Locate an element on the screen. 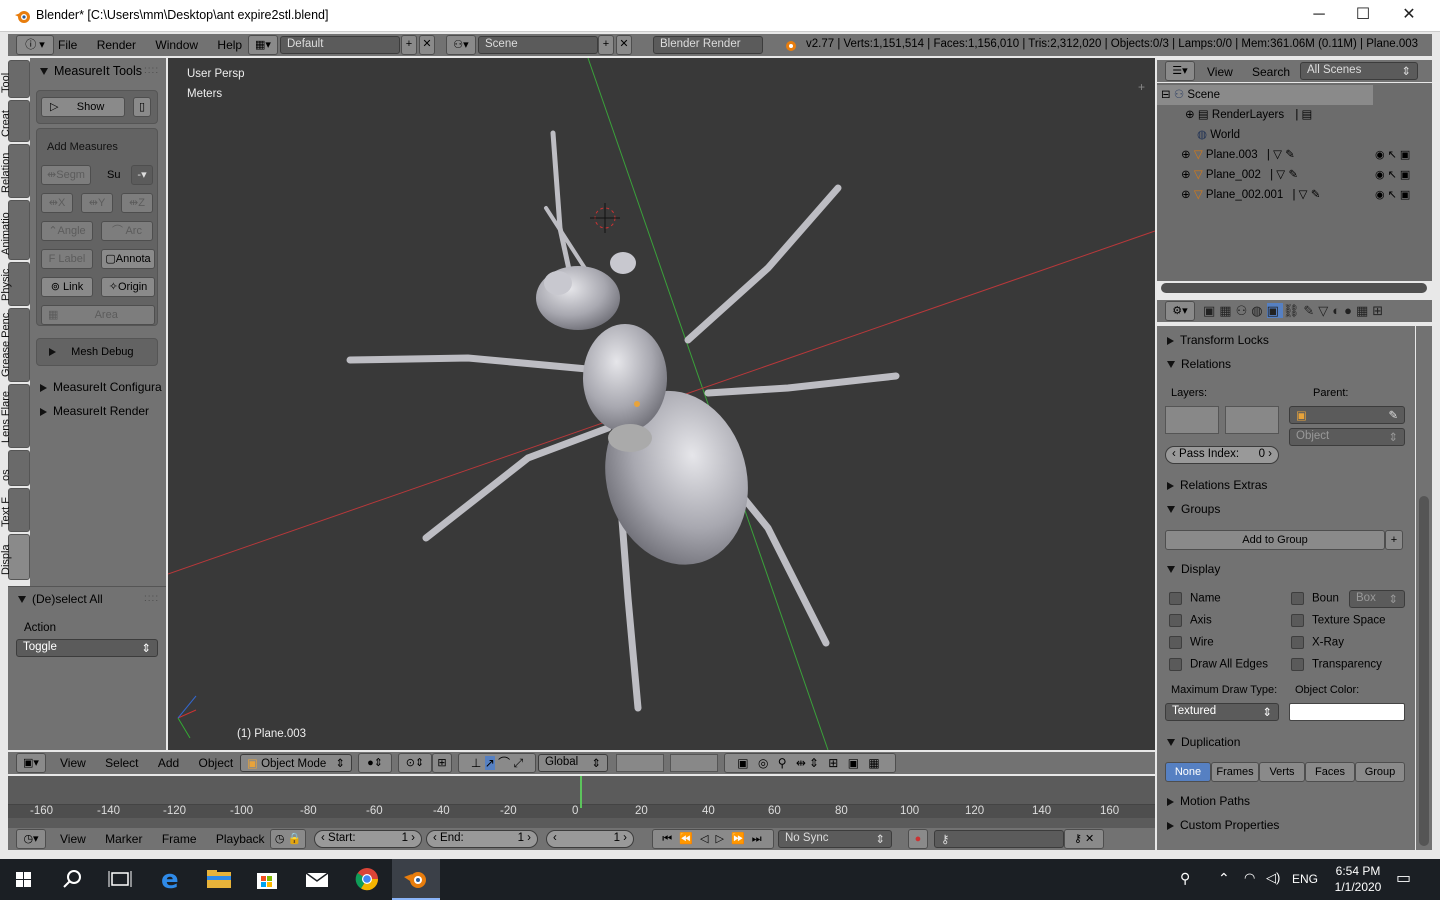  transparency-checkbox: Transparency is located at coordinates (1336, 664).